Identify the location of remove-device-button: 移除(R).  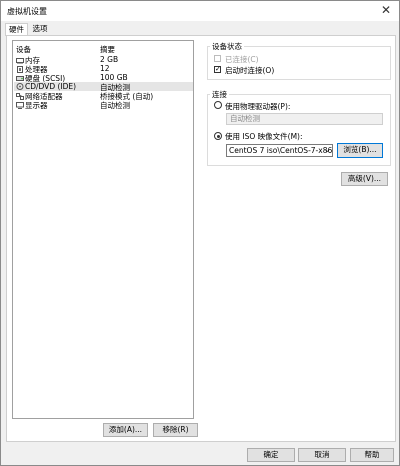
(175, 430).